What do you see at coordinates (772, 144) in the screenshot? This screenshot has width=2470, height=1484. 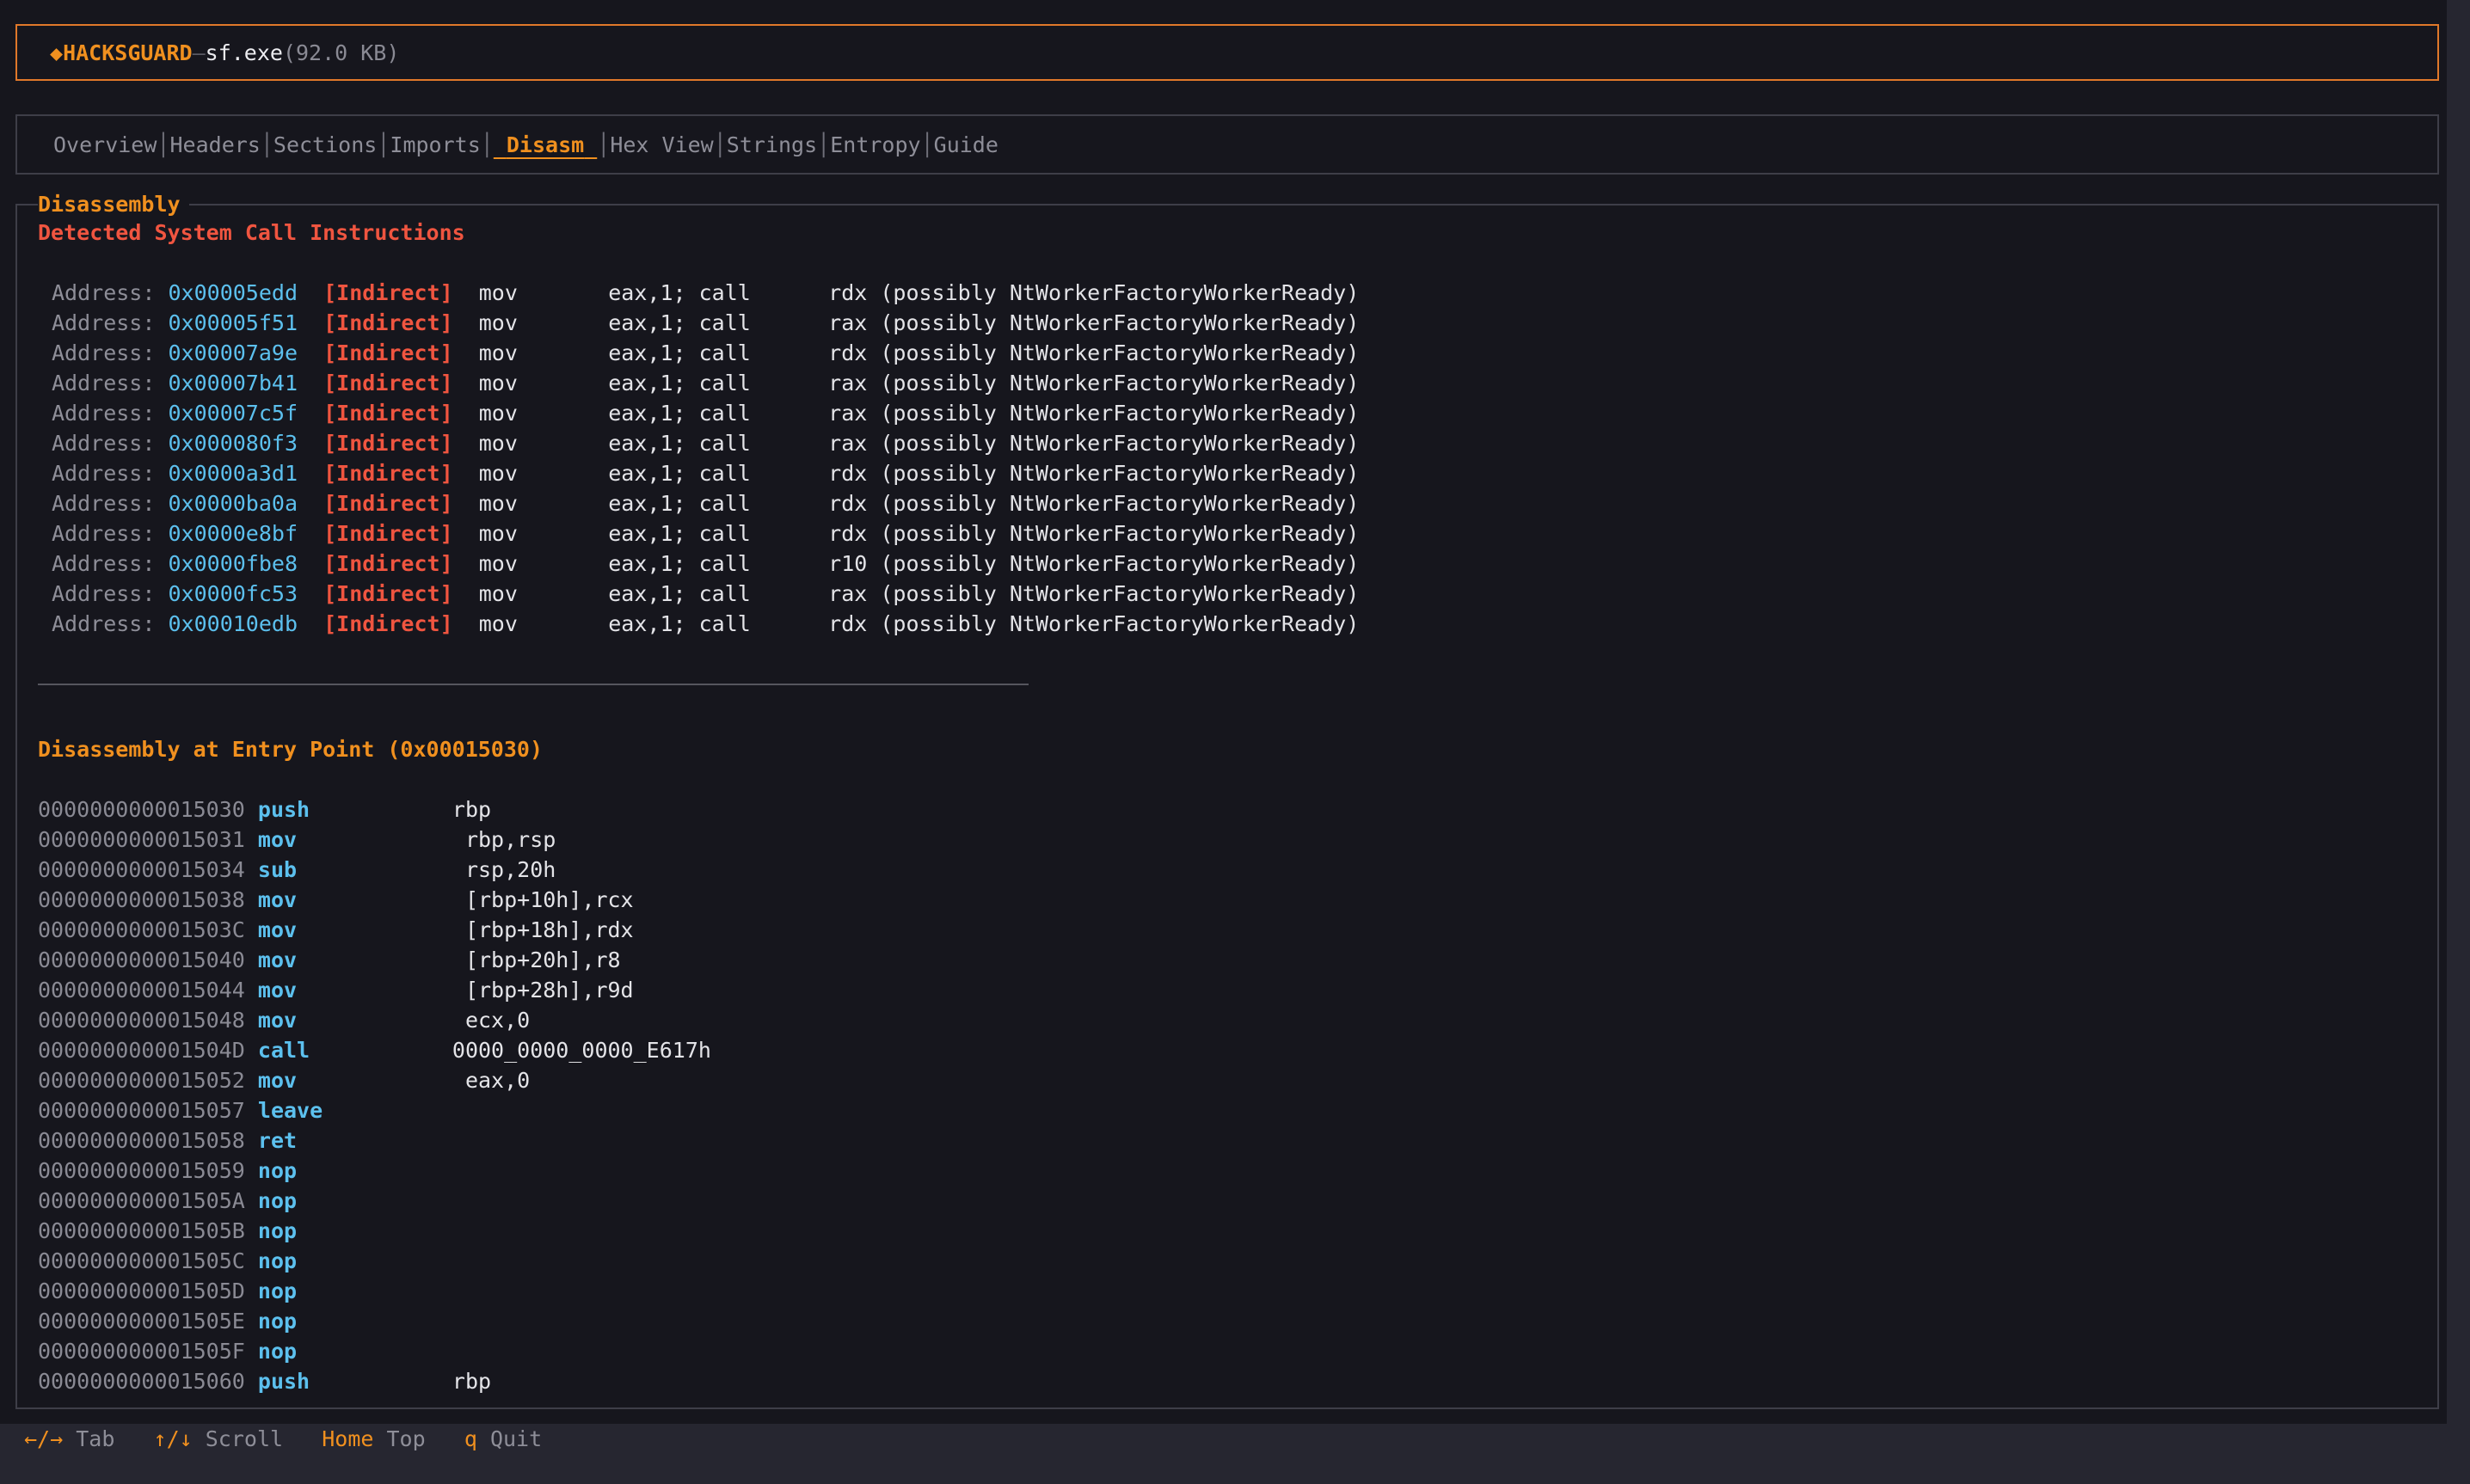 I see `tab-strings: Strings` at bounding box center [772, 144].